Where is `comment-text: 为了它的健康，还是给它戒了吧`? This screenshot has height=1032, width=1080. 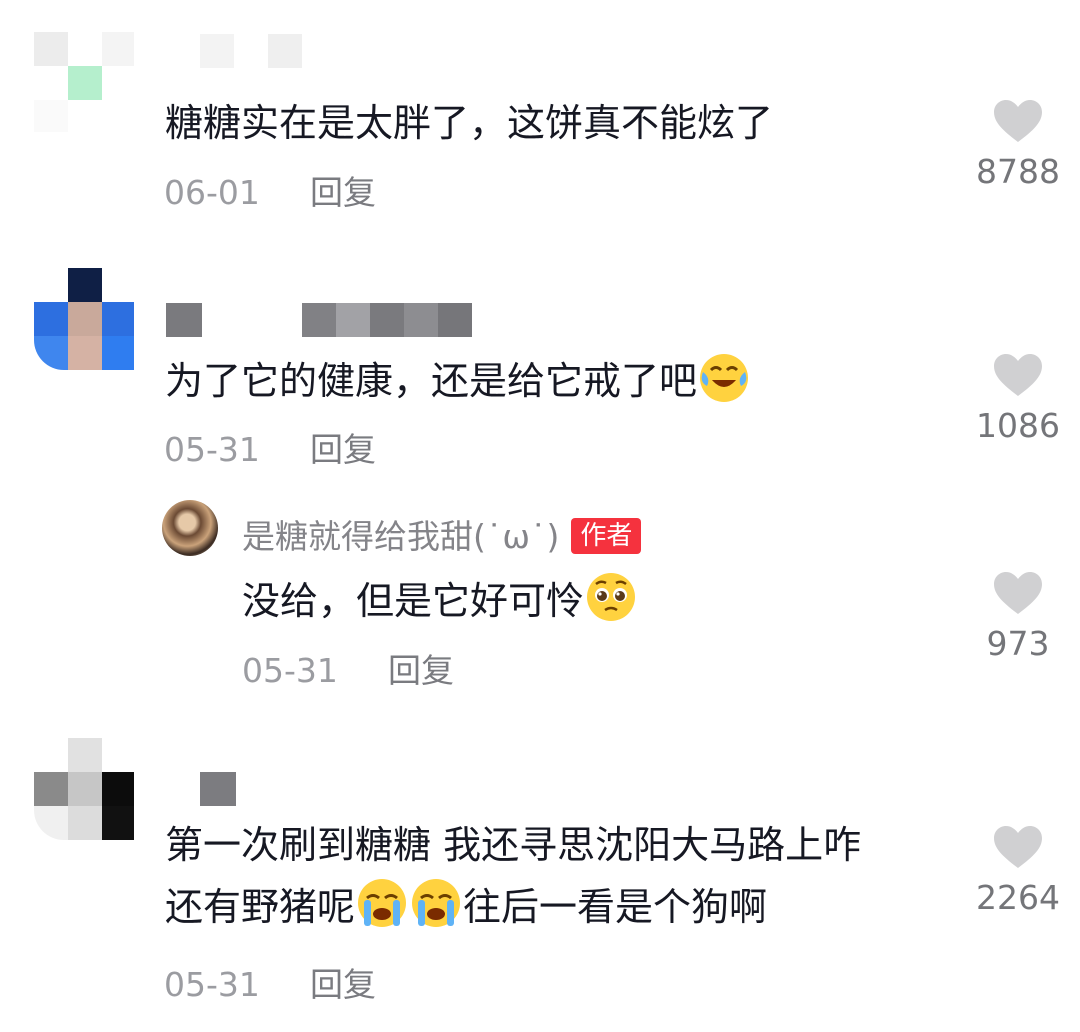
comment-text: 为了它的健康，还是给它戒了吧 is located at coordinates (458, 379).